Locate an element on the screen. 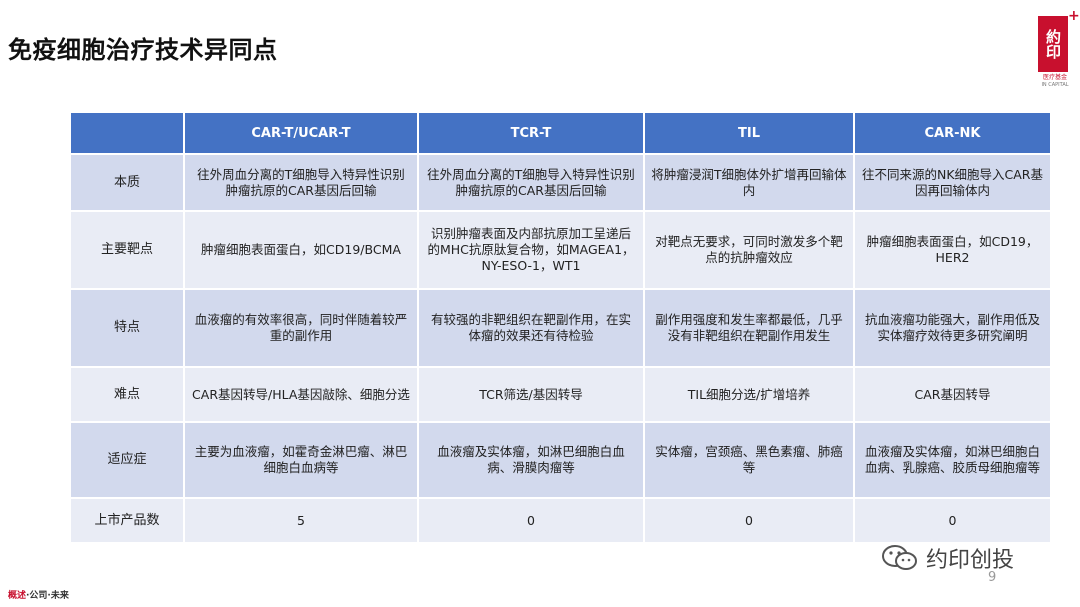  footer-sections: ·公司·未来 is located at coordinates (47, 596).